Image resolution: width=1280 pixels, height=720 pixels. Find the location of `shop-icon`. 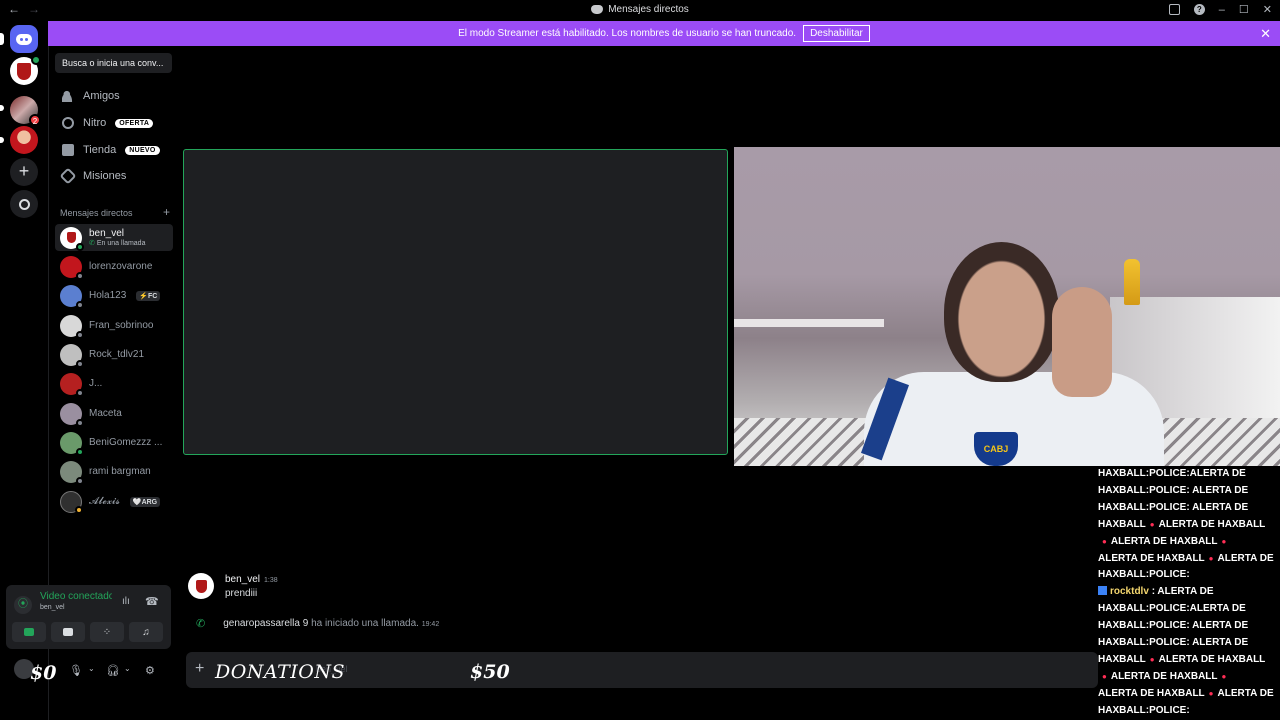

shop-icon is located at coordinates (68, 150).